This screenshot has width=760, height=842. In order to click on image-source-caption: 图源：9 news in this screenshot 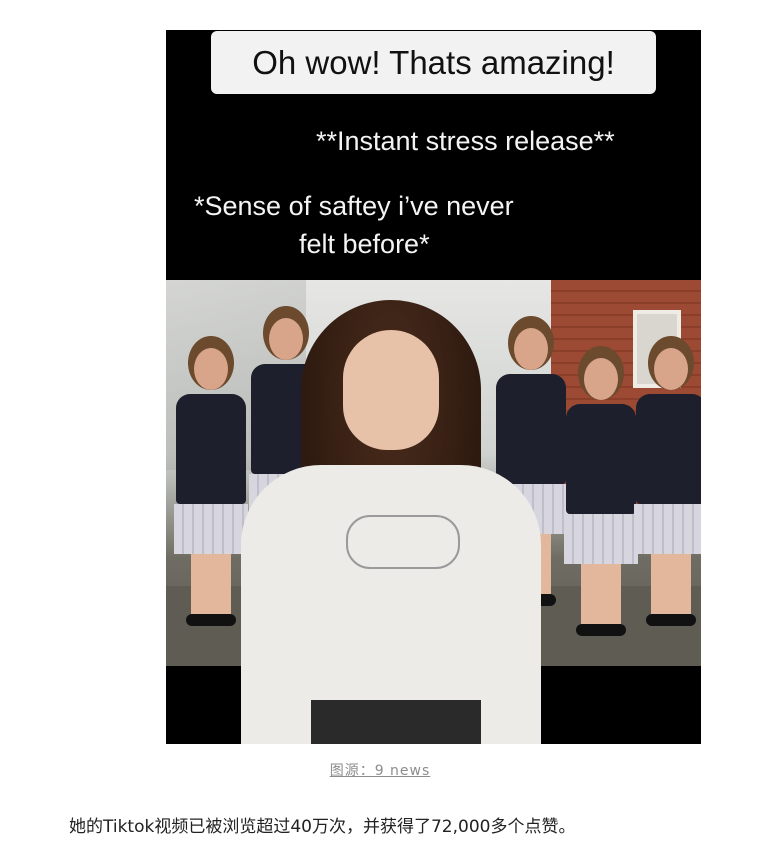, I will do `click(380, 770)`.